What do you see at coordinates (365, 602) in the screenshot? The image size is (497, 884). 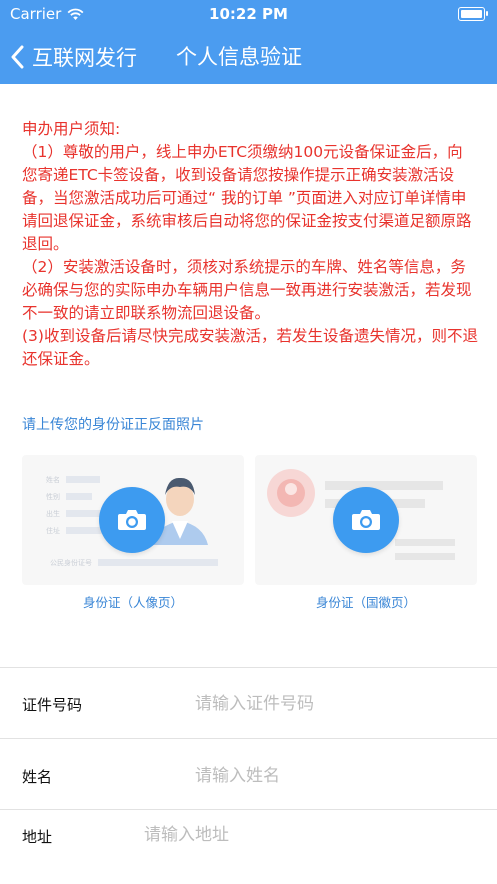 I see `id-back-caption: 身份证（国徽页）` at bounding box center [365, 602].